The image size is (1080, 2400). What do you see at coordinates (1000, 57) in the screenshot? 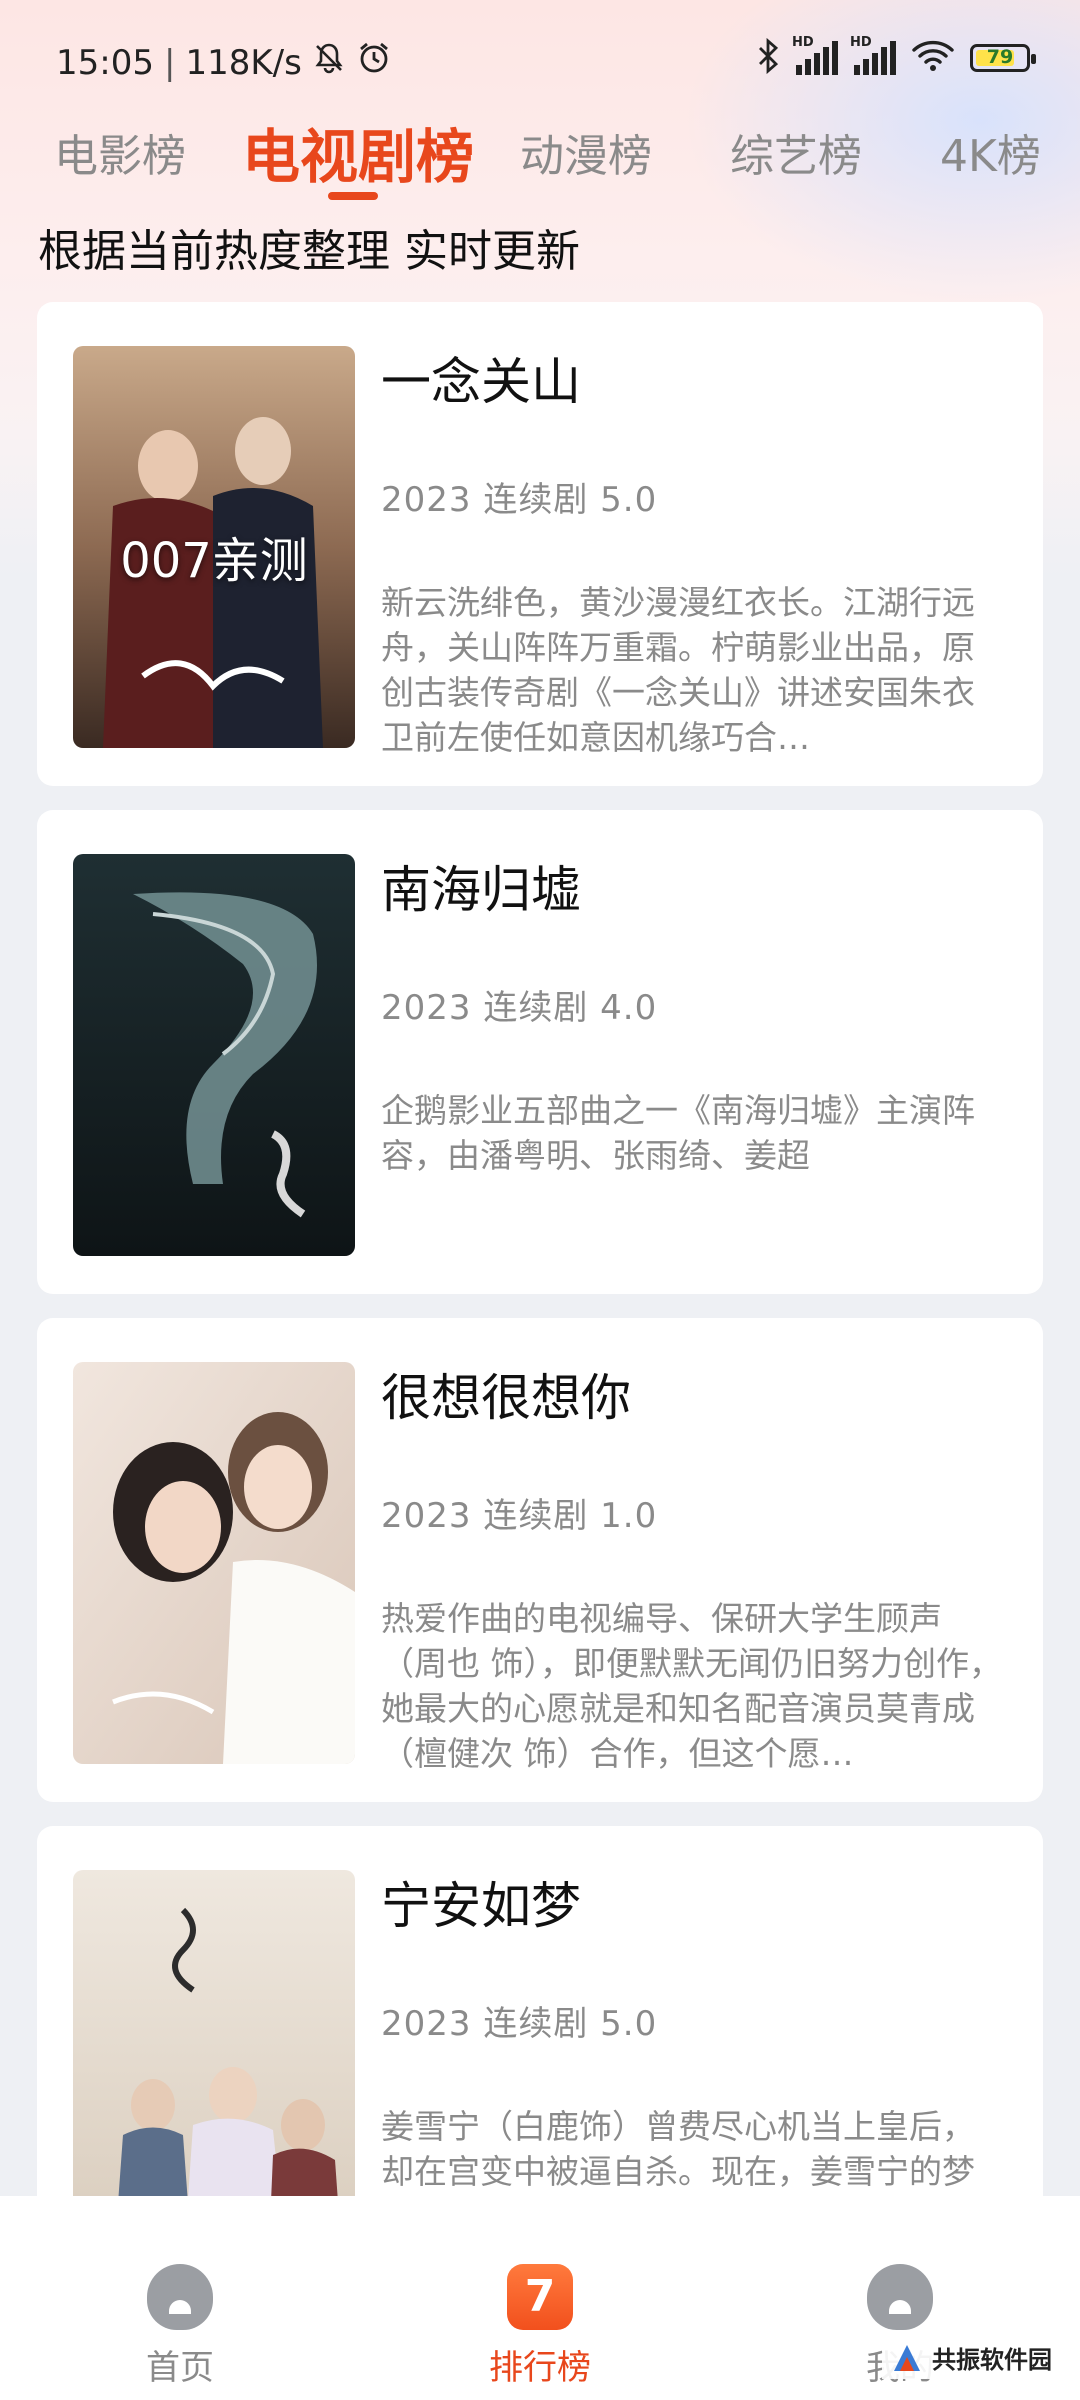
I see `battery-percent: 79` at bounding box center [1000, 57].